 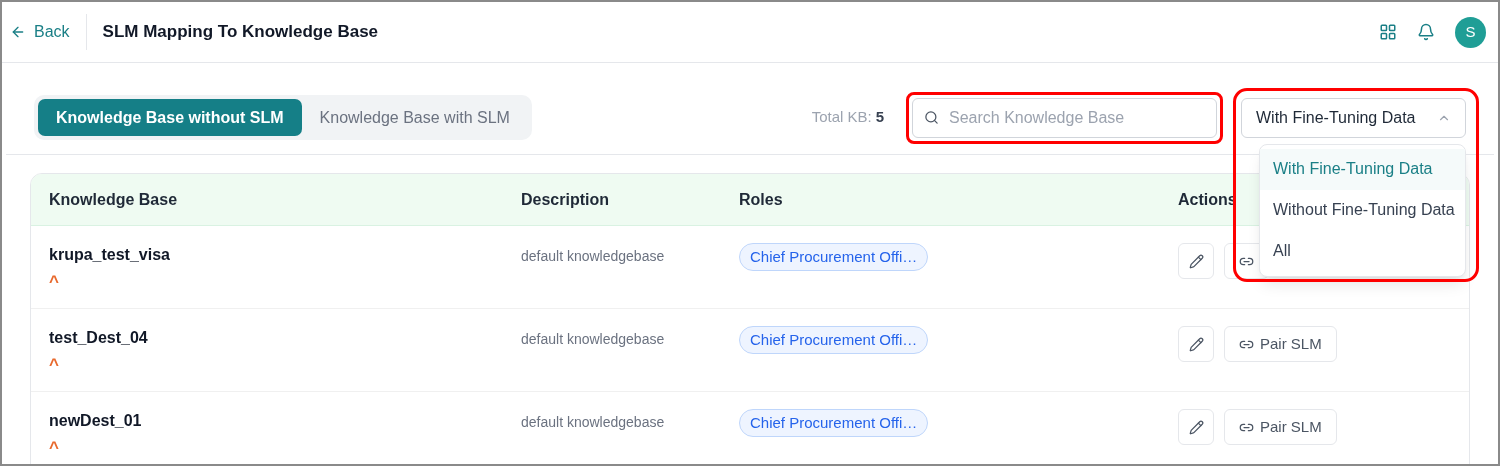 I want to click on dropdown-option: Without Fine-Tuning Data, so click(x=1362, y=210).